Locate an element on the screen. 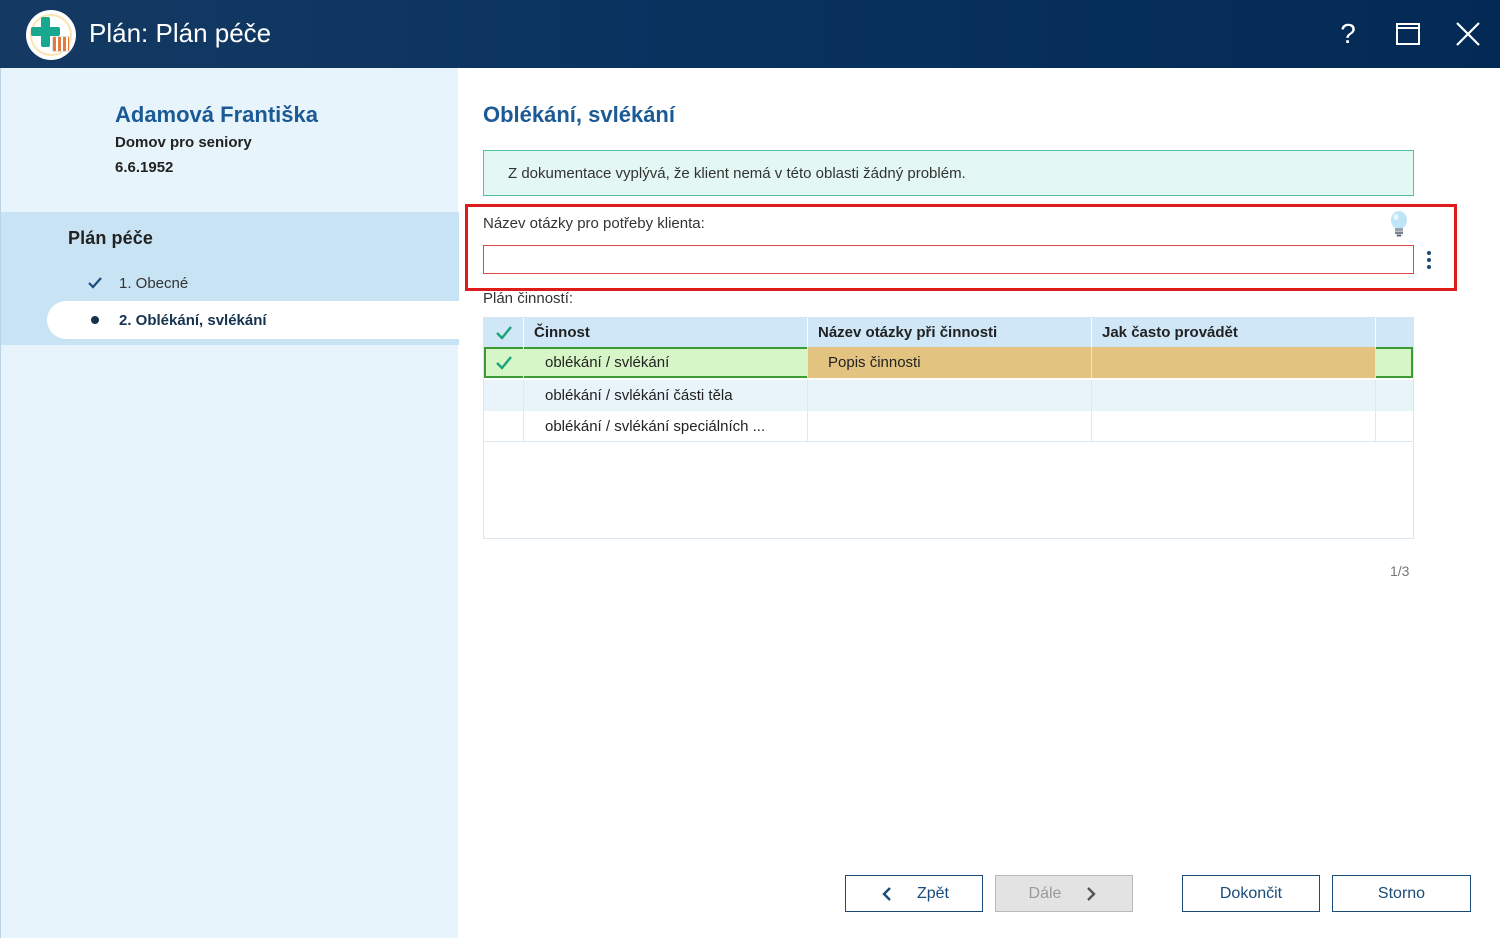 This screenshot has width=1500, height=938. close-button is located at coordinates (1468, 34).